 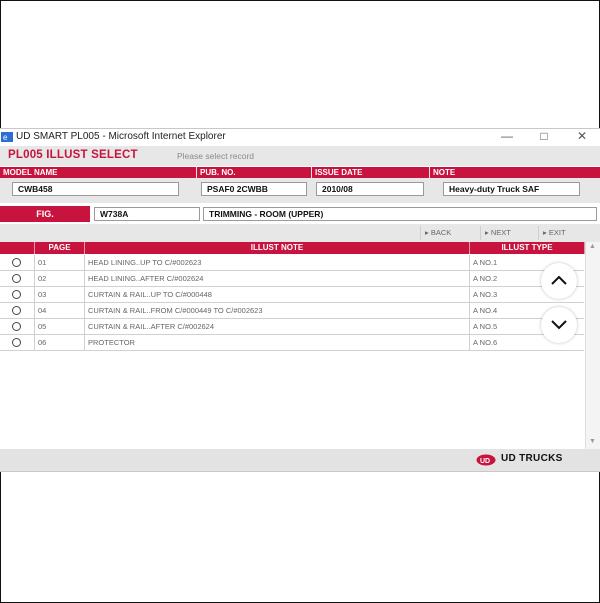 I want to click on page-column-header: PAGE, so click(x=60, y=248).